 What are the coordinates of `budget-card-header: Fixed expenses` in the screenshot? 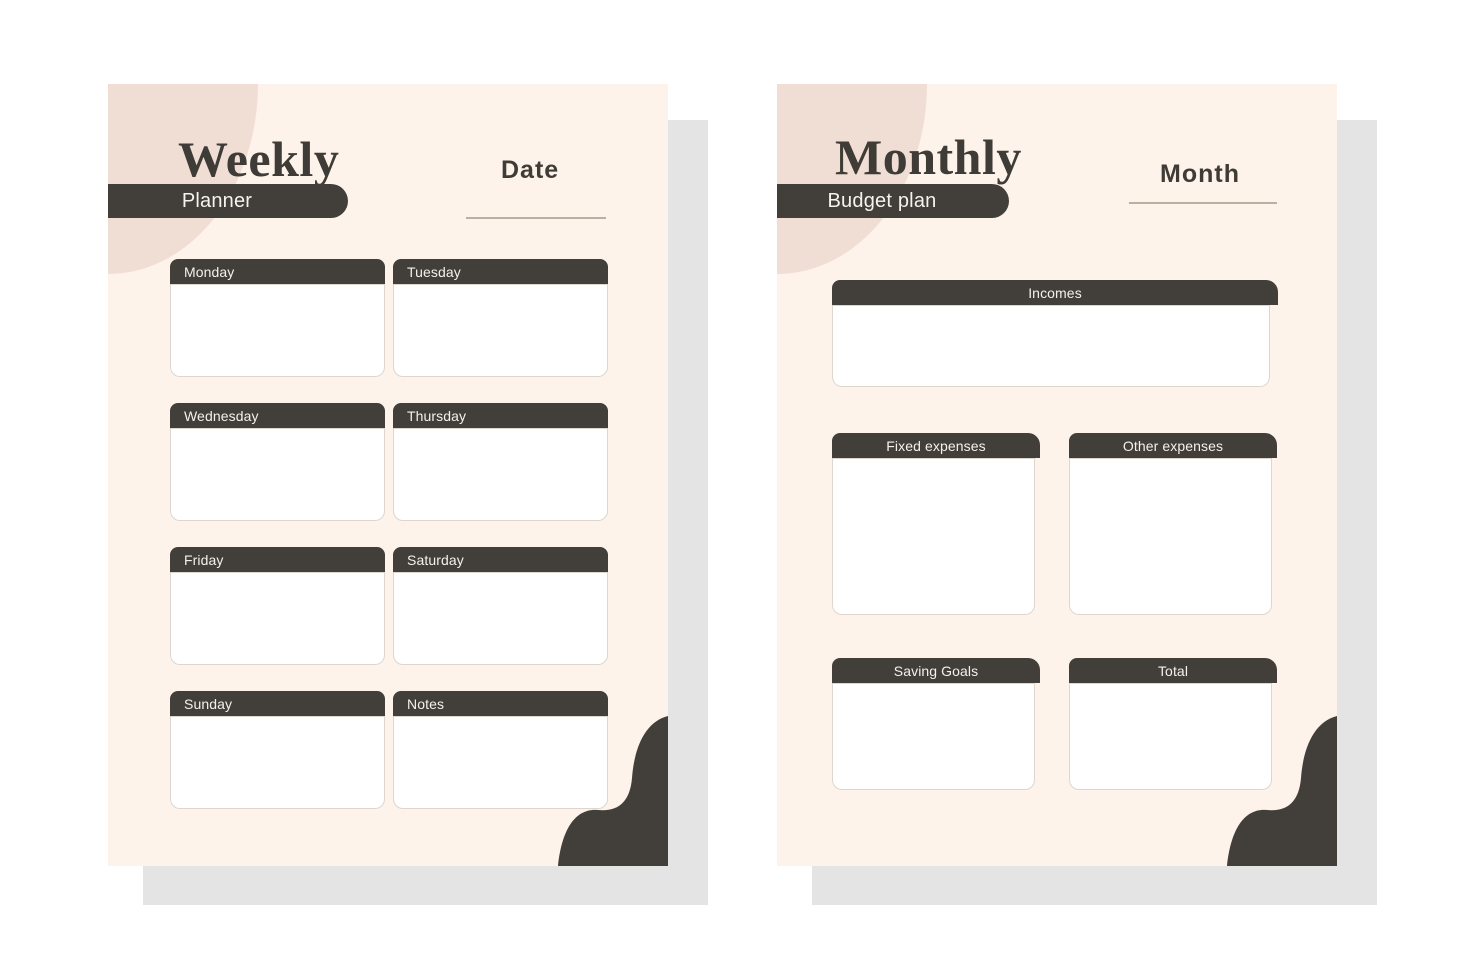 It's located at (936, 445).